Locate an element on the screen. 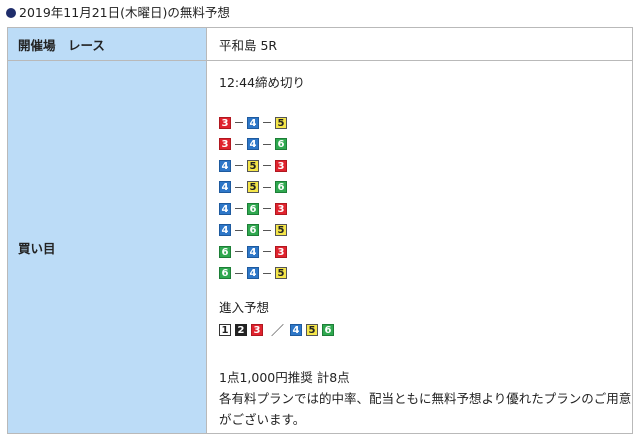  bullet-dot-icon is located at coordinates (11, 13).